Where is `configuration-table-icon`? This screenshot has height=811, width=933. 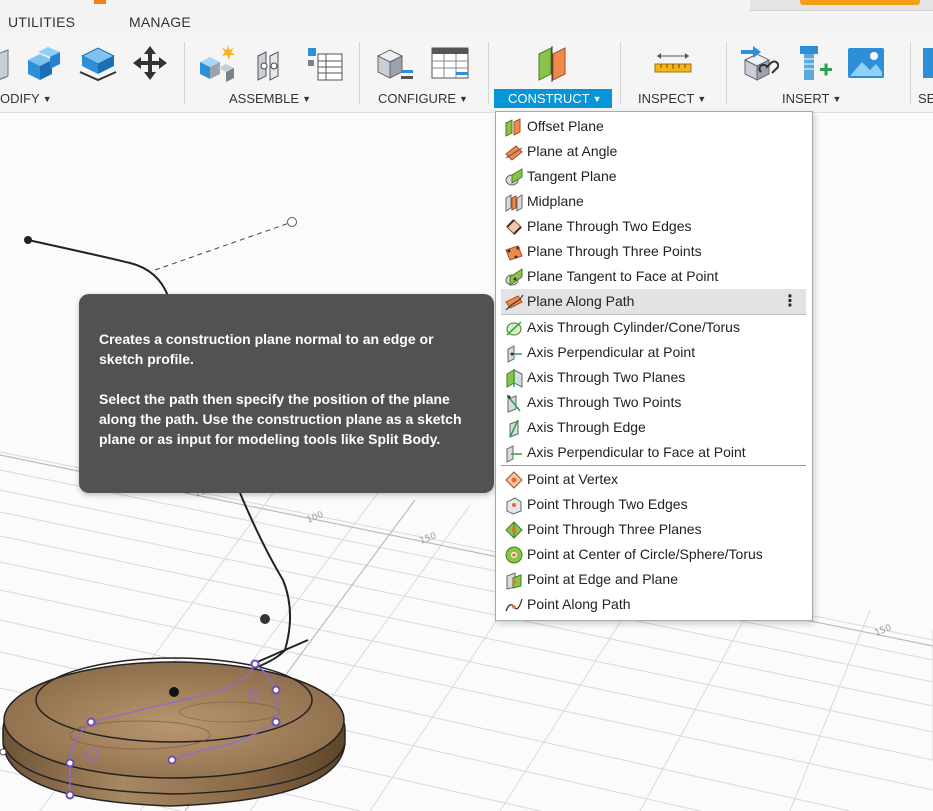
configuration-table-icon is located at coordinates (450, 63).